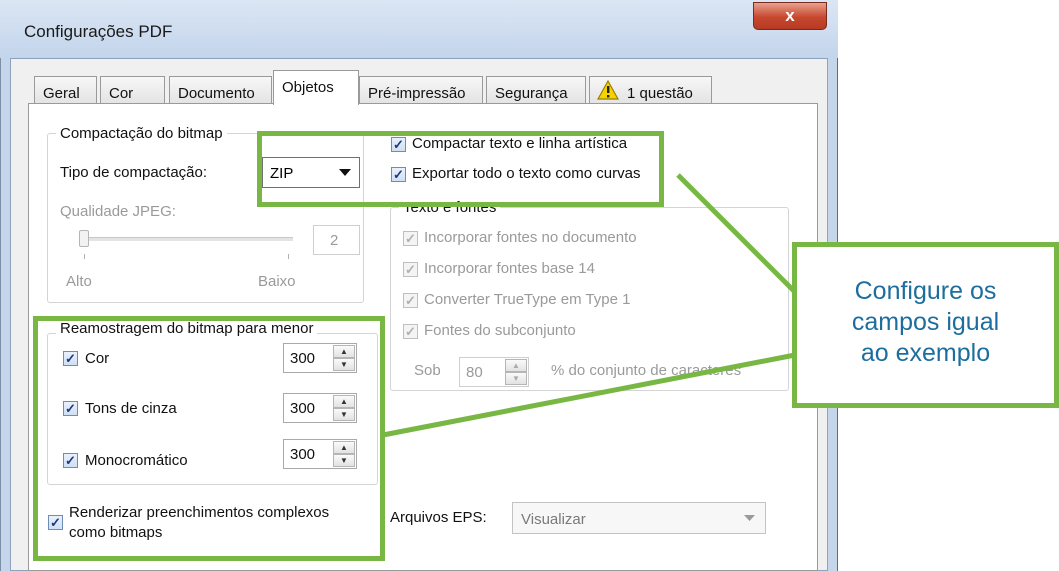 Image resolution: width=1059 pixels, height=571 pixels. I want to click on tab-cor: Cor, so click(132, 90).